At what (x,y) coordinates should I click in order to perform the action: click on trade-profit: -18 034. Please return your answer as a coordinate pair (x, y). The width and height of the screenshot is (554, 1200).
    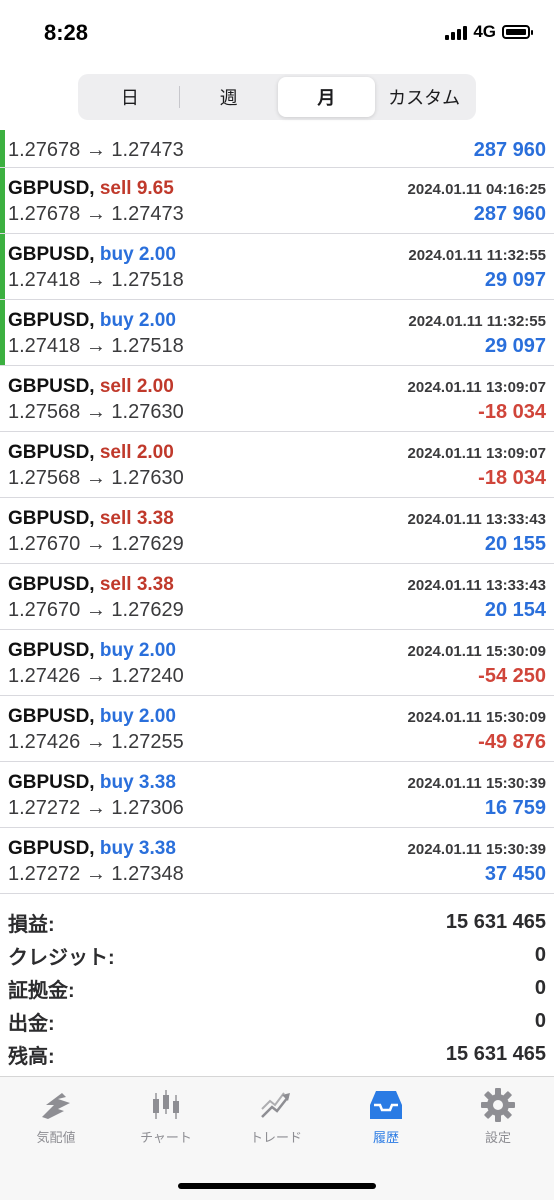
    Looking at the image, I should click on (512, 477).